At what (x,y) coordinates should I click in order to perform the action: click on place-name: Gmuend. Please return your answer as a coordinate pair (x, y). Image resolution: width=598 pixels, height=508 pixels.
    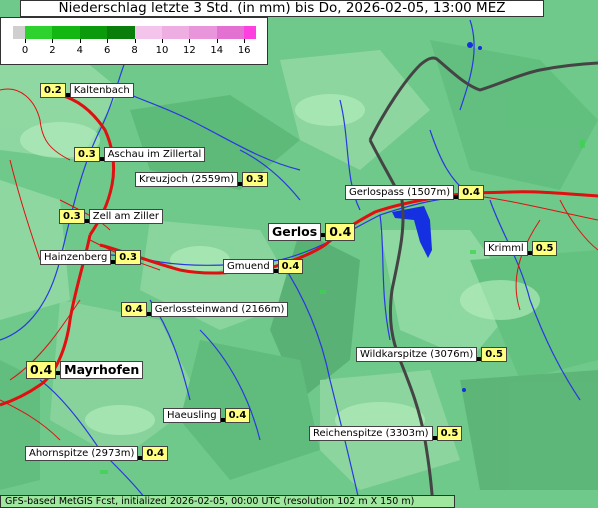
    Looking at the image, I should click on (248, 266).